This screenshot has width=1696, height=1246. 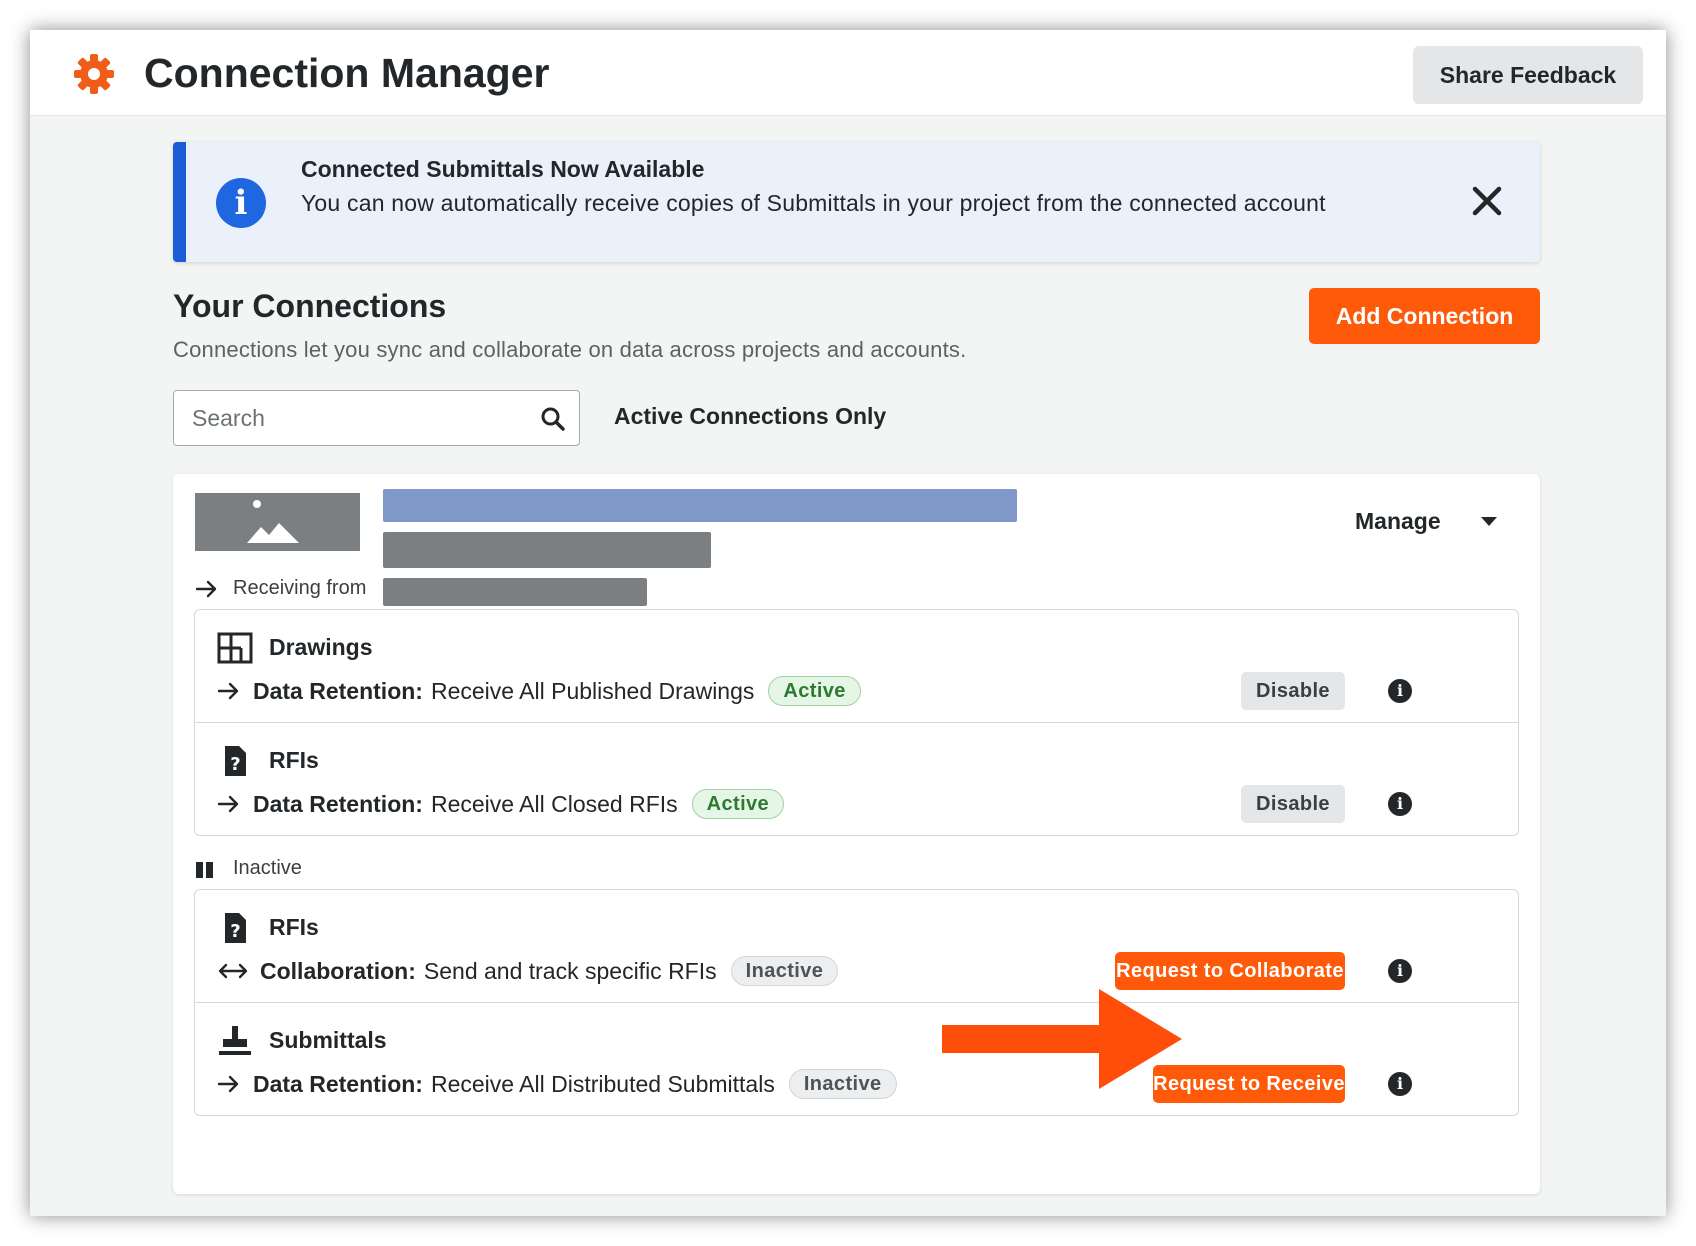 I want to click on image-placeholder-icon, so click(x=273, y=521).